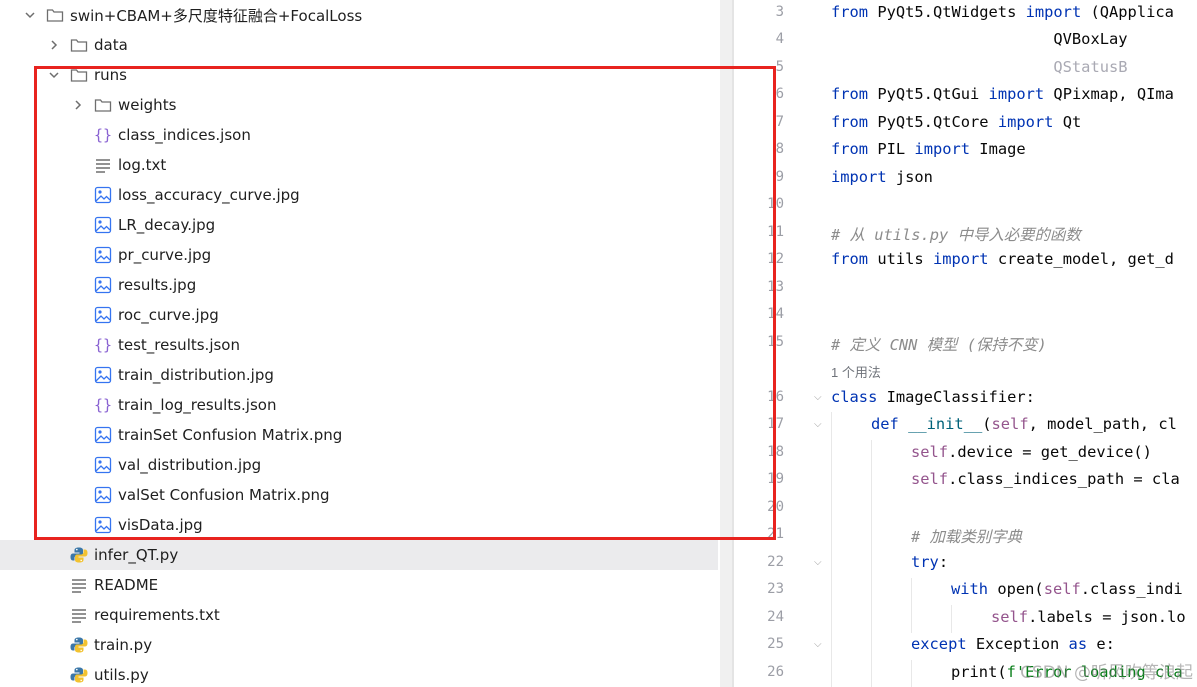 The height and width of the screenshot is (687, 1197). I want to click on tree-item-file: utils.py, so click(359, 673).